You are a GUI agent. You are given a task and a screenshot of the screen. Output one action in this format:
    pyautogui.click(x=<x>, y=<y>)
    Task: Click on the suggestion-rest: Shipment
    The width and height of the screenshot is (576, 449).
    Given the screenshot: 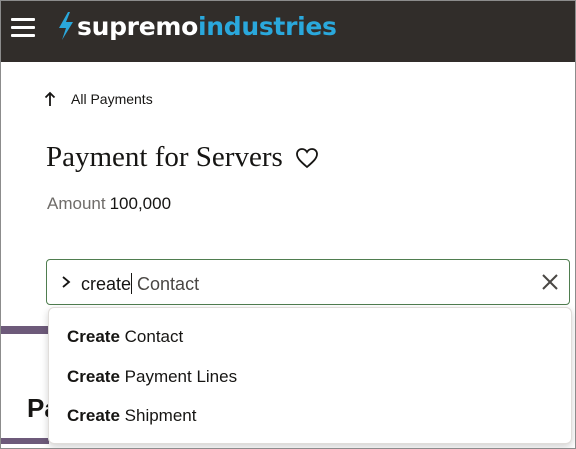 What is the action you would take?
    pyautogui.click(x=158, y=415)
    